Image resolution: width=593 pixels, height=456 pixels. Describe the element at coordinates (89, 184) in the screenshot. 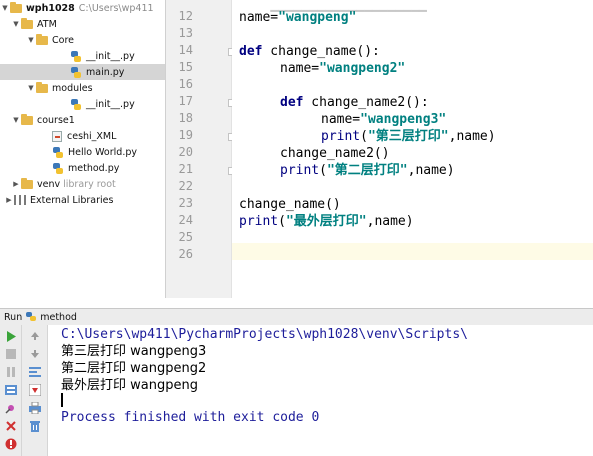

I see `library-root-label: library root` at that location.